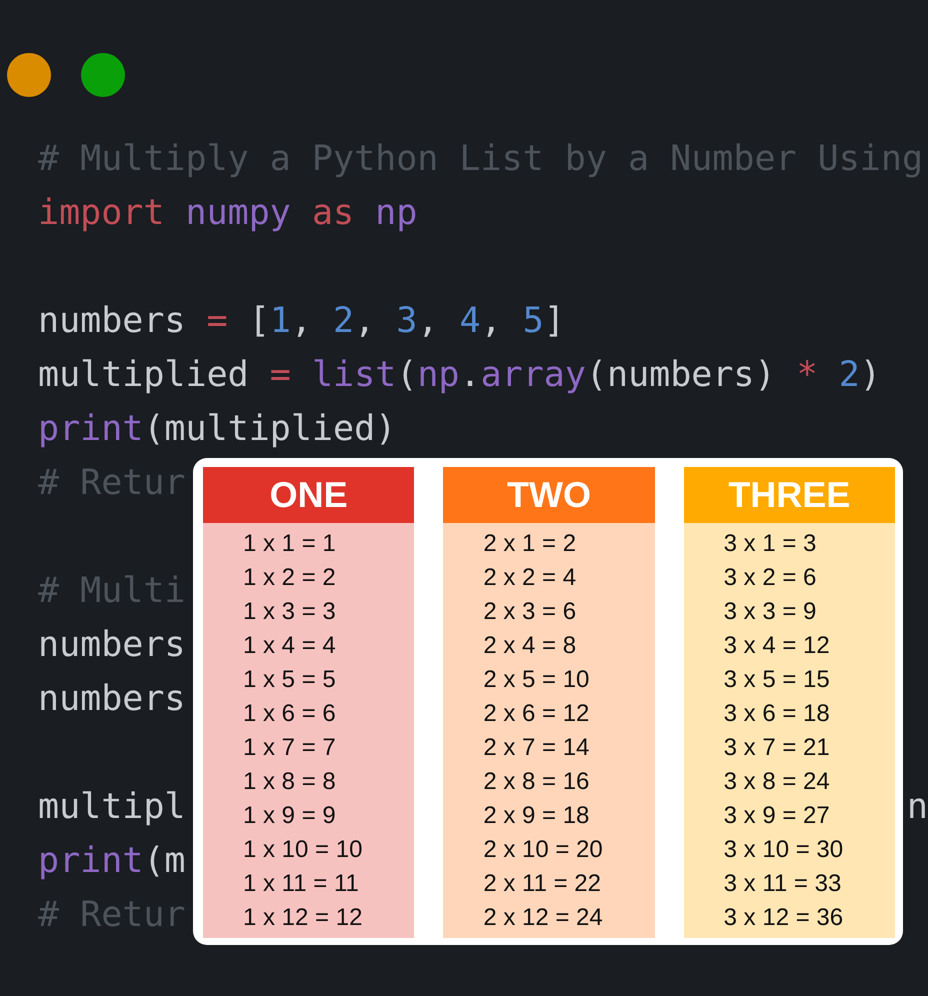  What do you see at coordinates (543, 918) in the screenshot?
I see `table-row-text: 2 x 12 = 24` at bounding box center [543, 918].